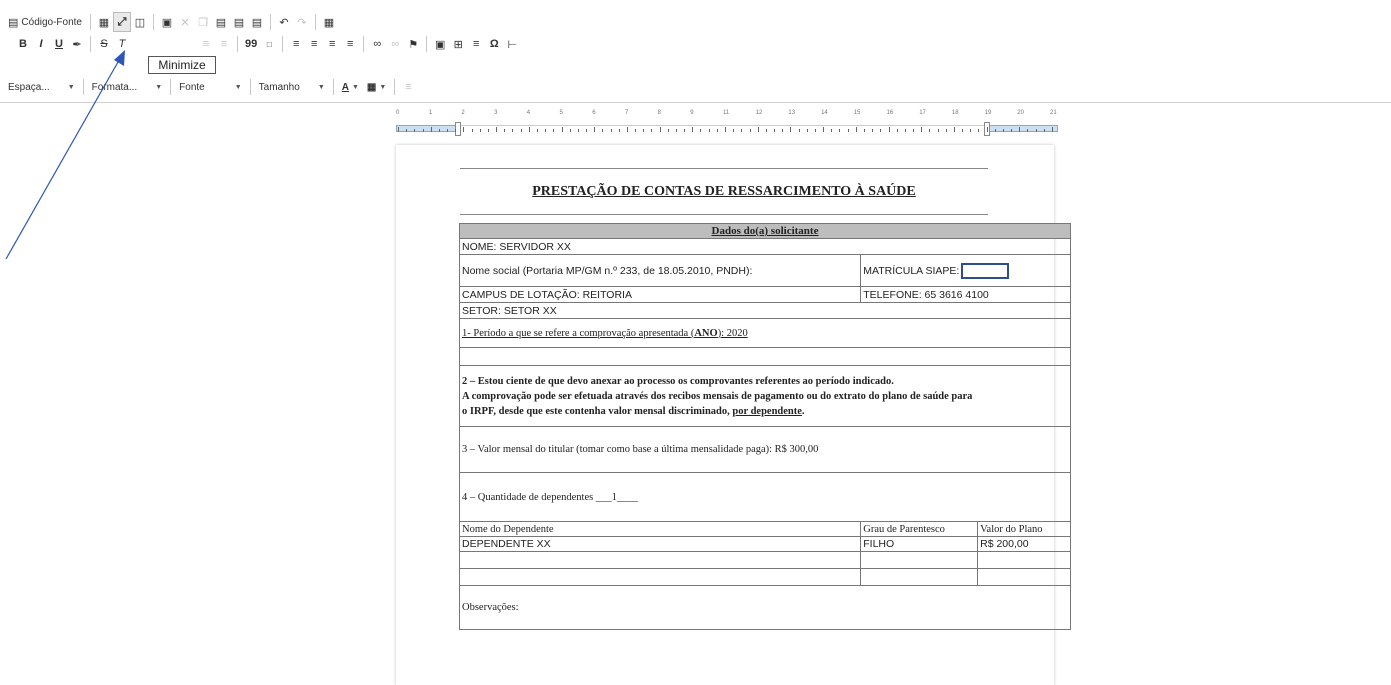 The height and width of the screenshot is (685, 1391). I want to click on outdent-button: ≡, so click(206, 44).